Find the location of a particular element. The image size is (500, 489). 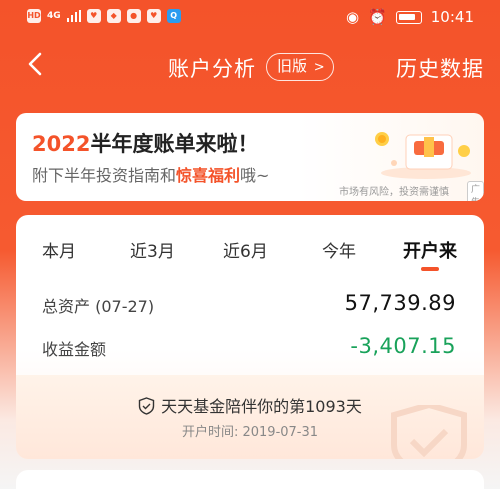

signal-bars-icon is located at coordinates (73, 16).